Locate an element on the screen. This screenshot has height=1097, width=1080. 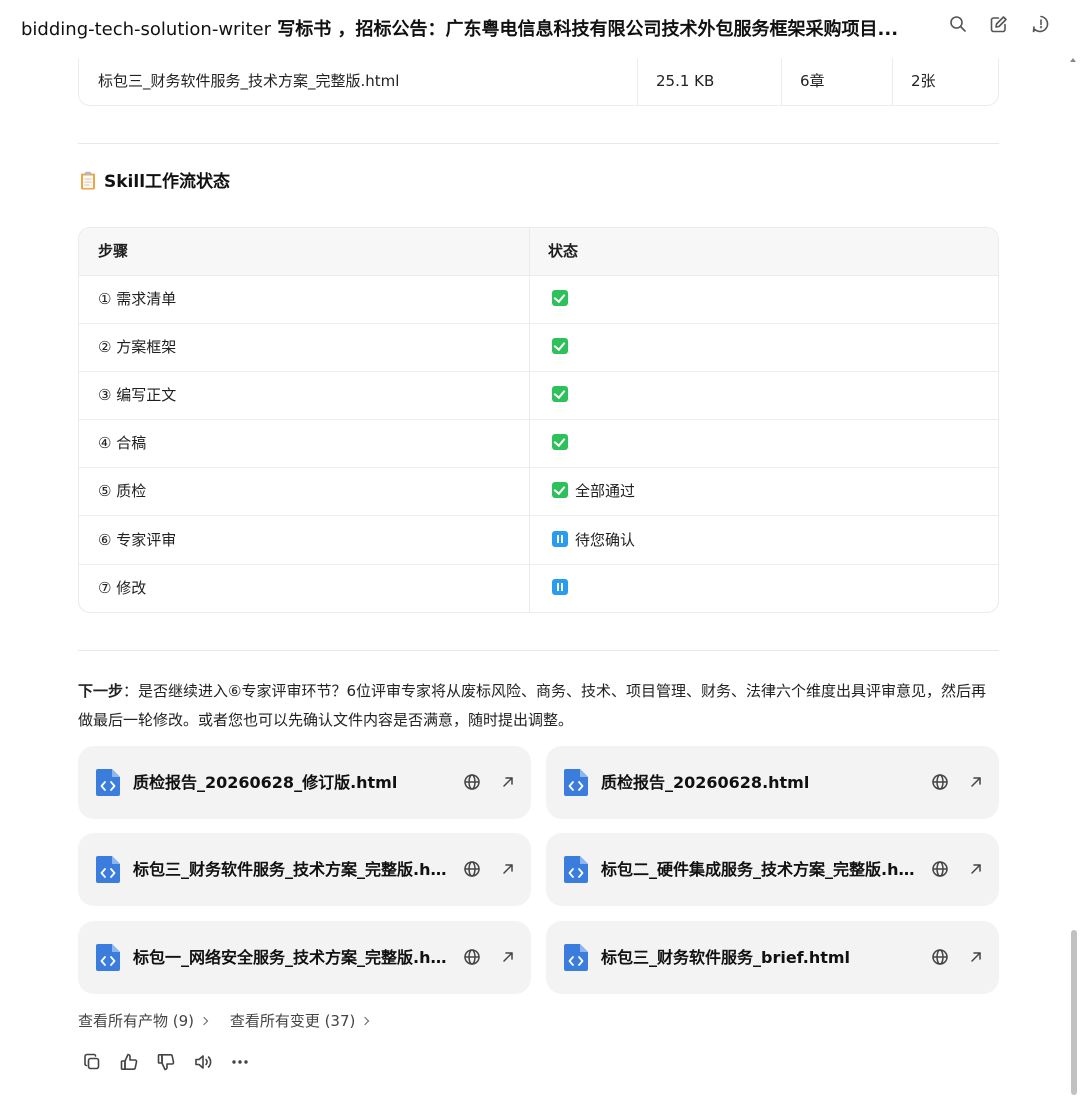
step-cell: ① 需求清单 is located at coordinates (137, 299).